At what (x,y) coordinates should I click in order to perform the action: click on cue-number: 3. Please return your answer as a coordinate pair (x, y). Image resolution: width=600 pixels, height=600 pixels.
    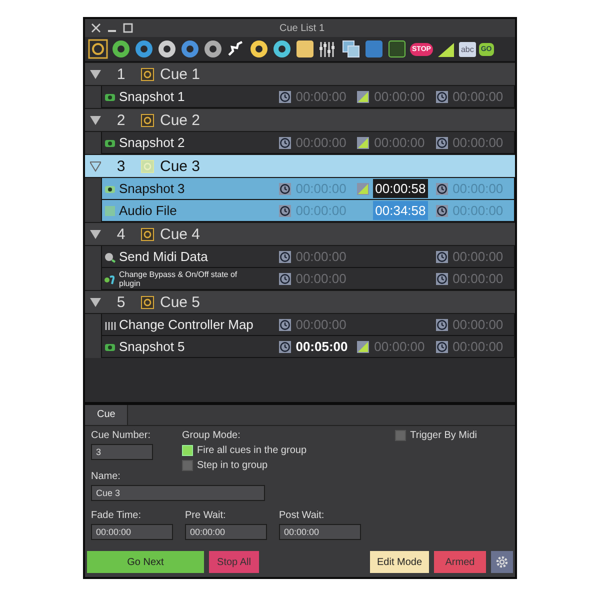
    Looking at the image, I should click on (121, 166).